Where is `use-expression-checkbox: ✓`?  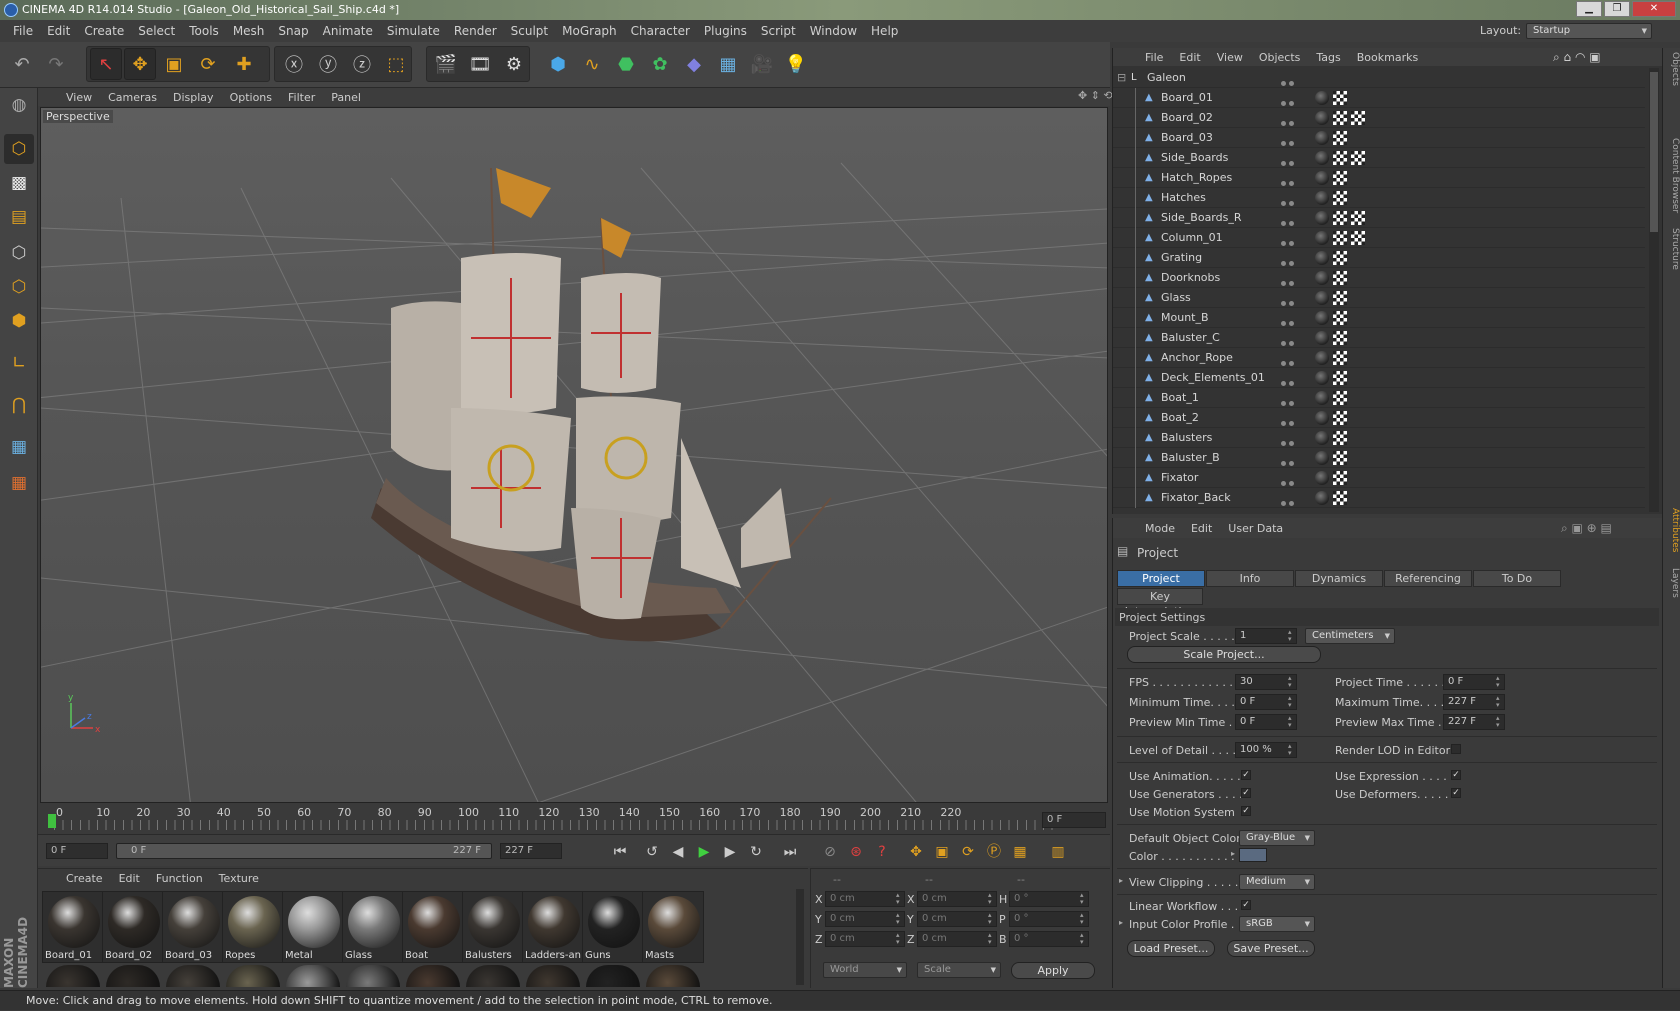 use-expression-checkbox: ✓ is located at coordinates (1456, 775).